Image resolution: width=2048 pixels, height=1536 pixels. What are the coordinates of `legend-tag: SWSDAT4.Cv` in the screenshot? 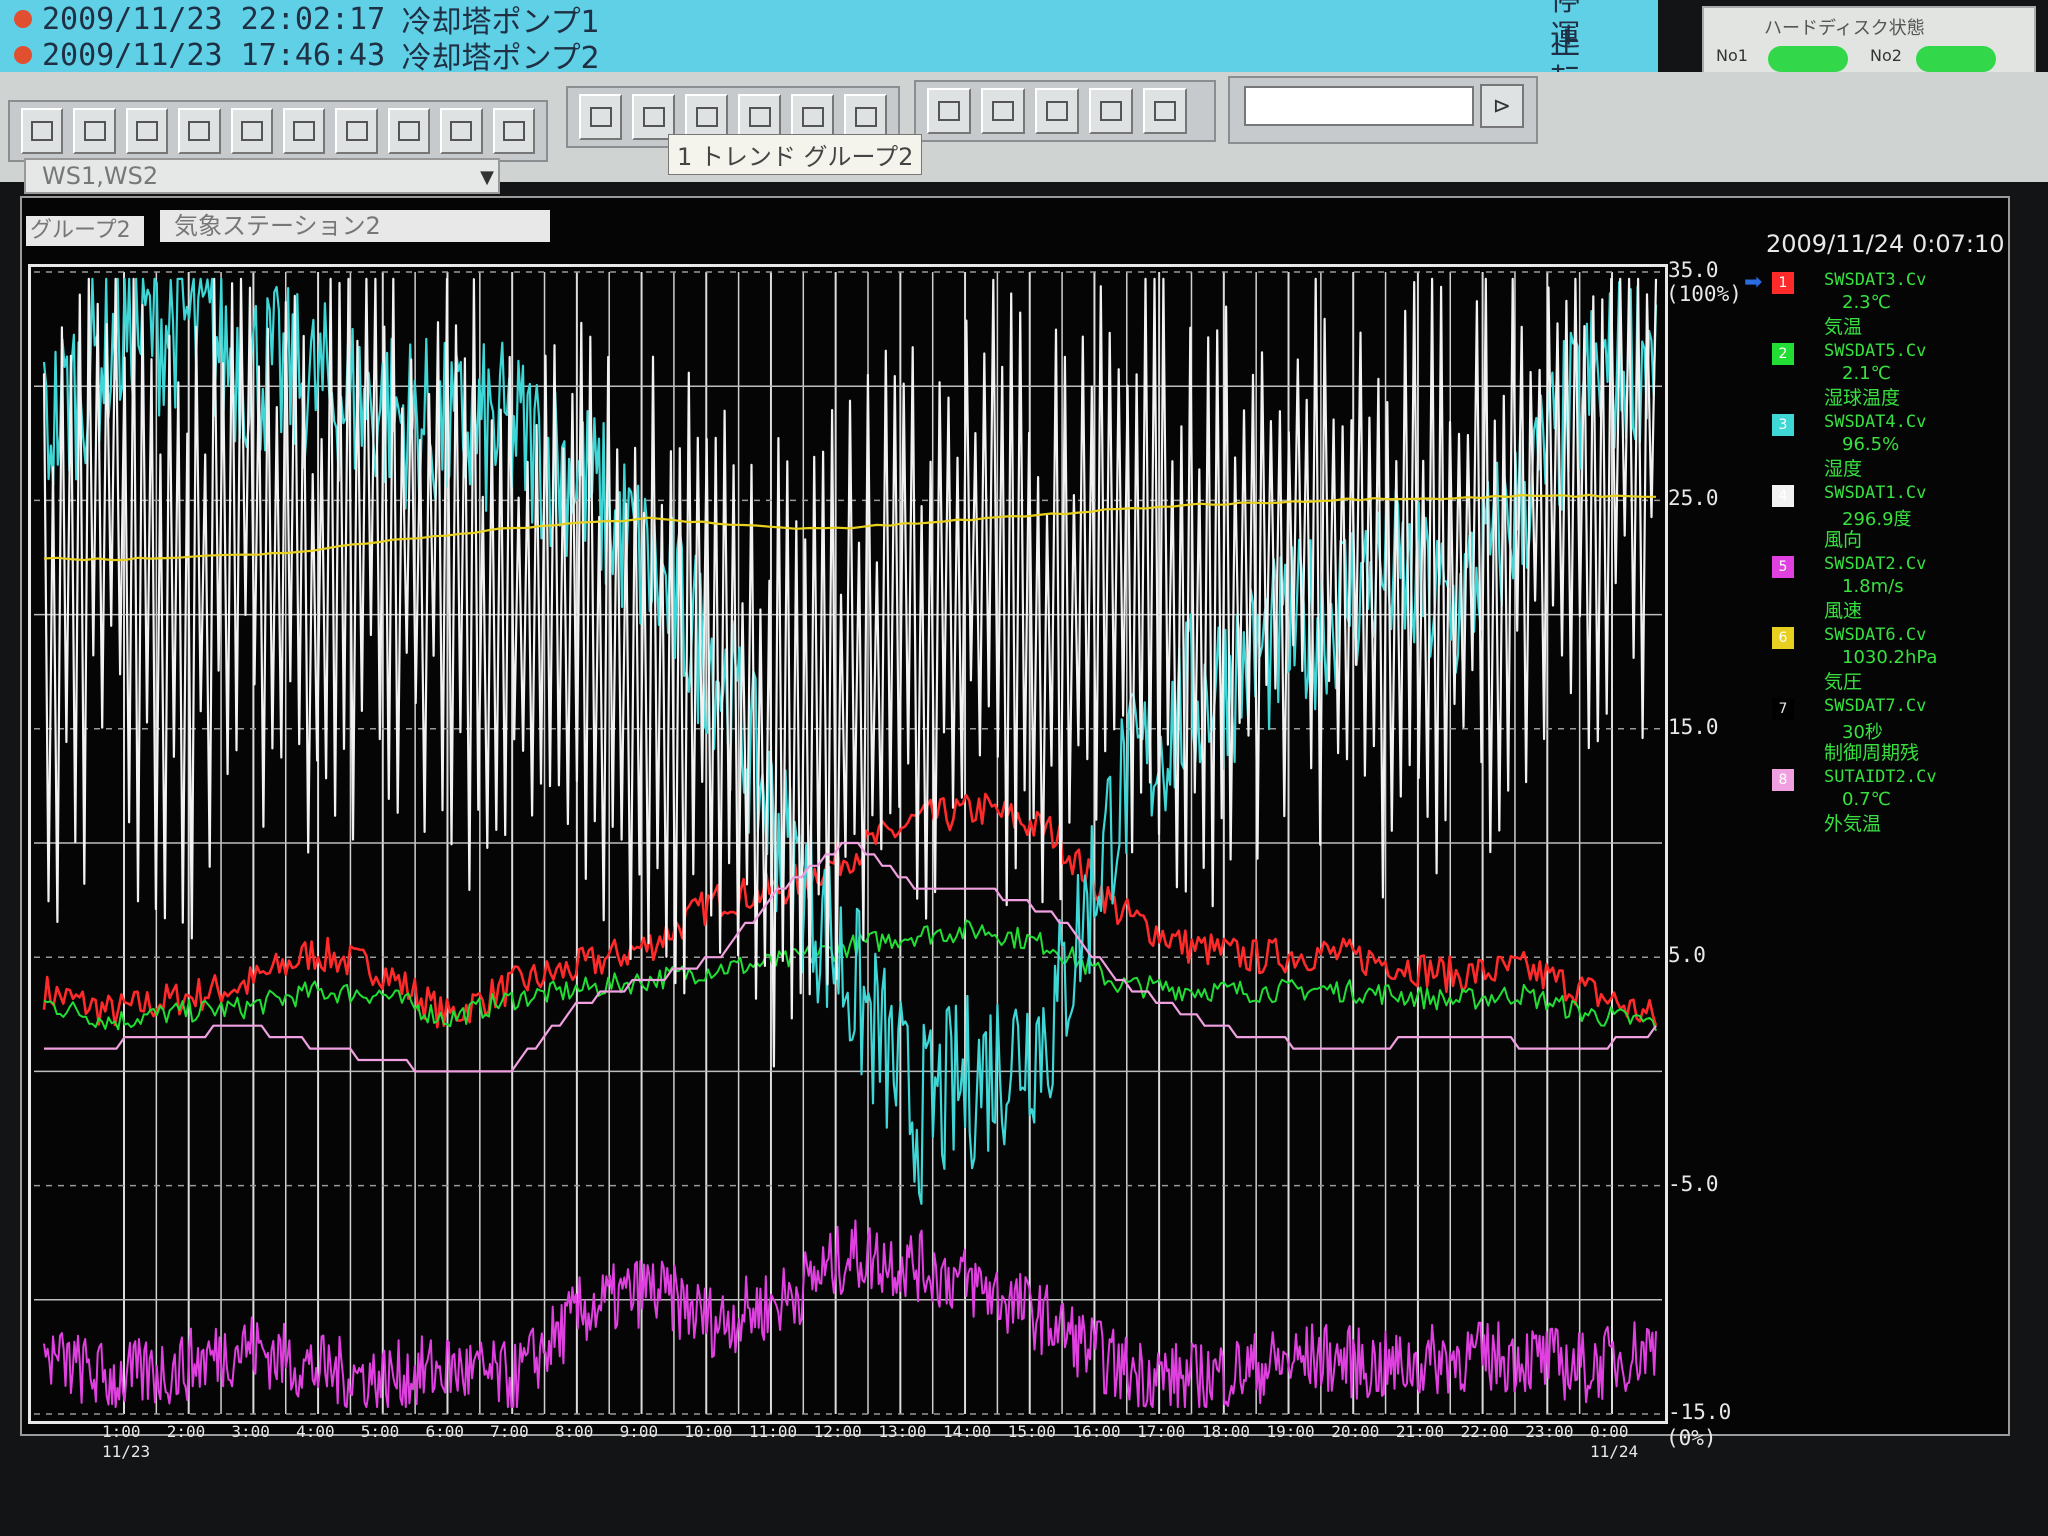 It's located at (1875, 422).